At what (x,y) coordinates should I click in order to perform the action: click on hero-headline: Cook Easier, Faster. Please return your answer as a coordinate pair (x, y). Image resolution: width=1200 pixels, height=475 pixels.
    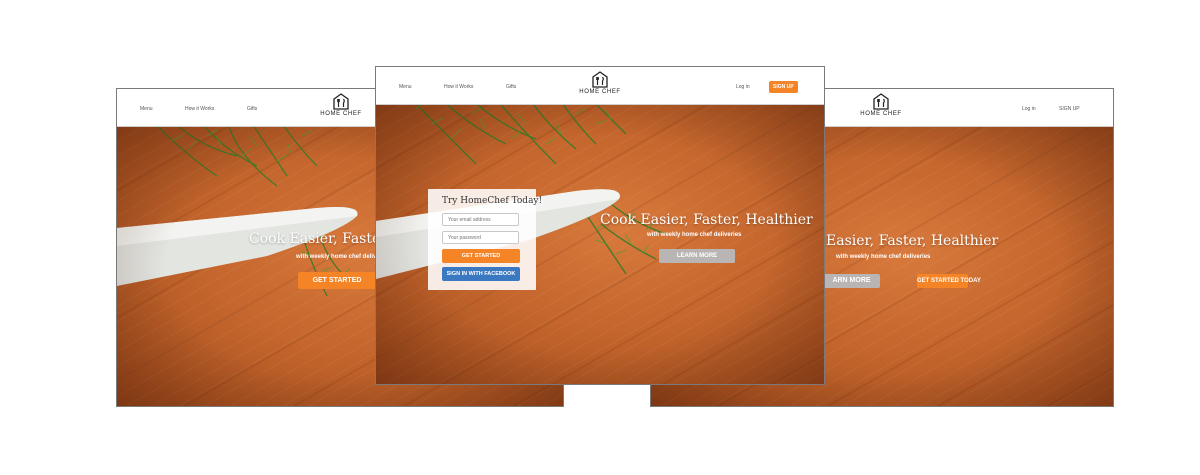
    Looking at the image, I should click on (318, 239).